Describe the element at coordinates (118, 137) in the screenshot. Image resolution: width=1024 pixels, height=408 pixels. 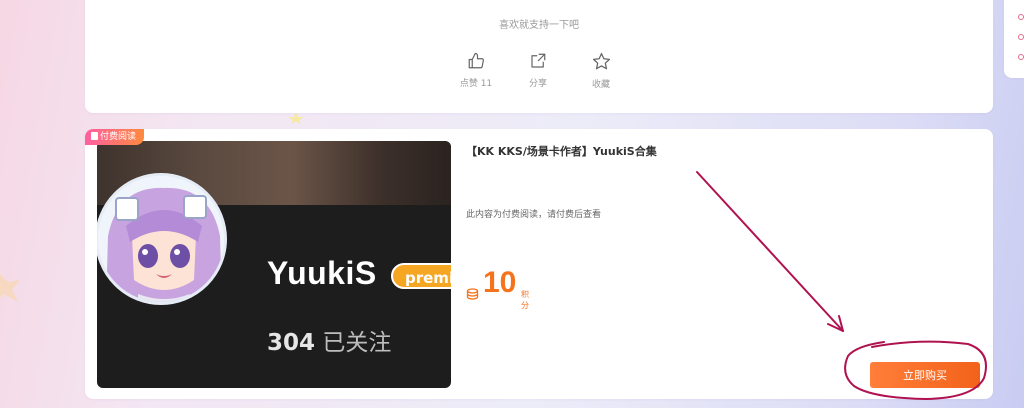
I see `paid-read-label: 付费阅读` at that location.